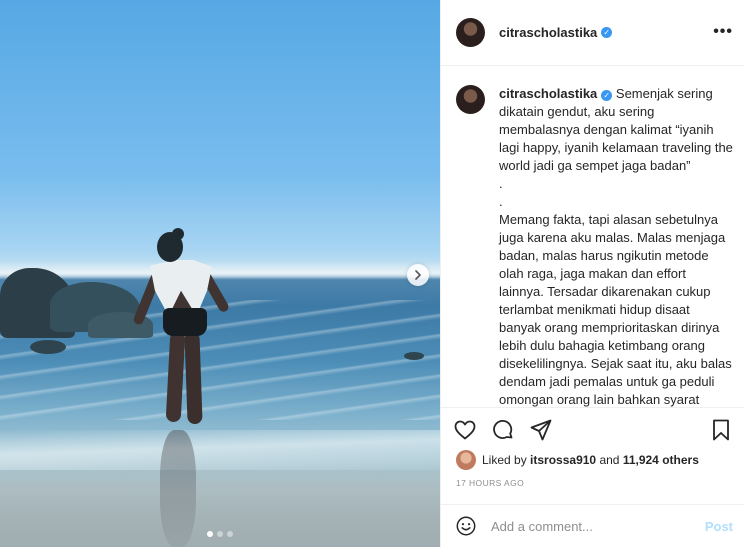 The image size is (744, 547). What do you see at coordinates (180, 328) in the screenshot?
I see `person-figure` at bounding box center [180, 328].